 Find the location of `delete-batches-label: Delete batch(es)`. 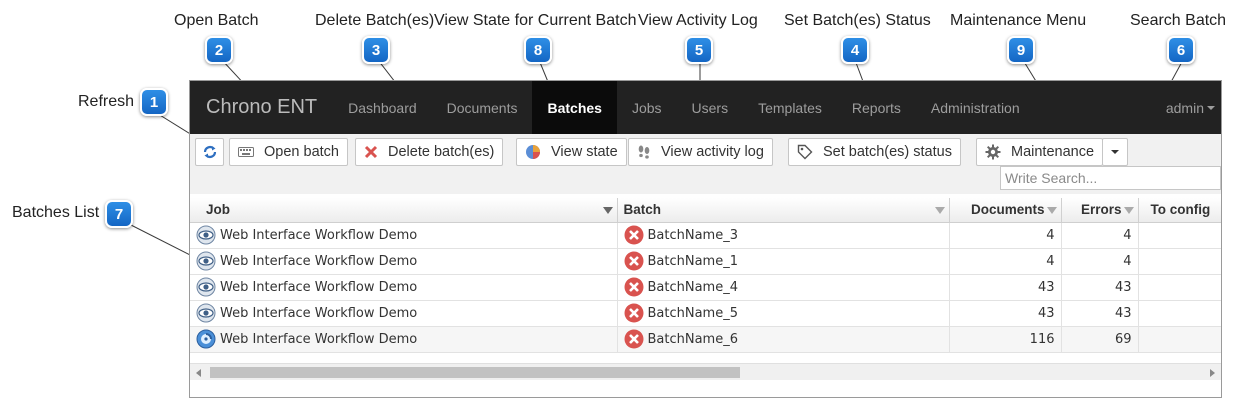

delete-batches-label: Delete batch(es) is located at coordinates (441, 152).